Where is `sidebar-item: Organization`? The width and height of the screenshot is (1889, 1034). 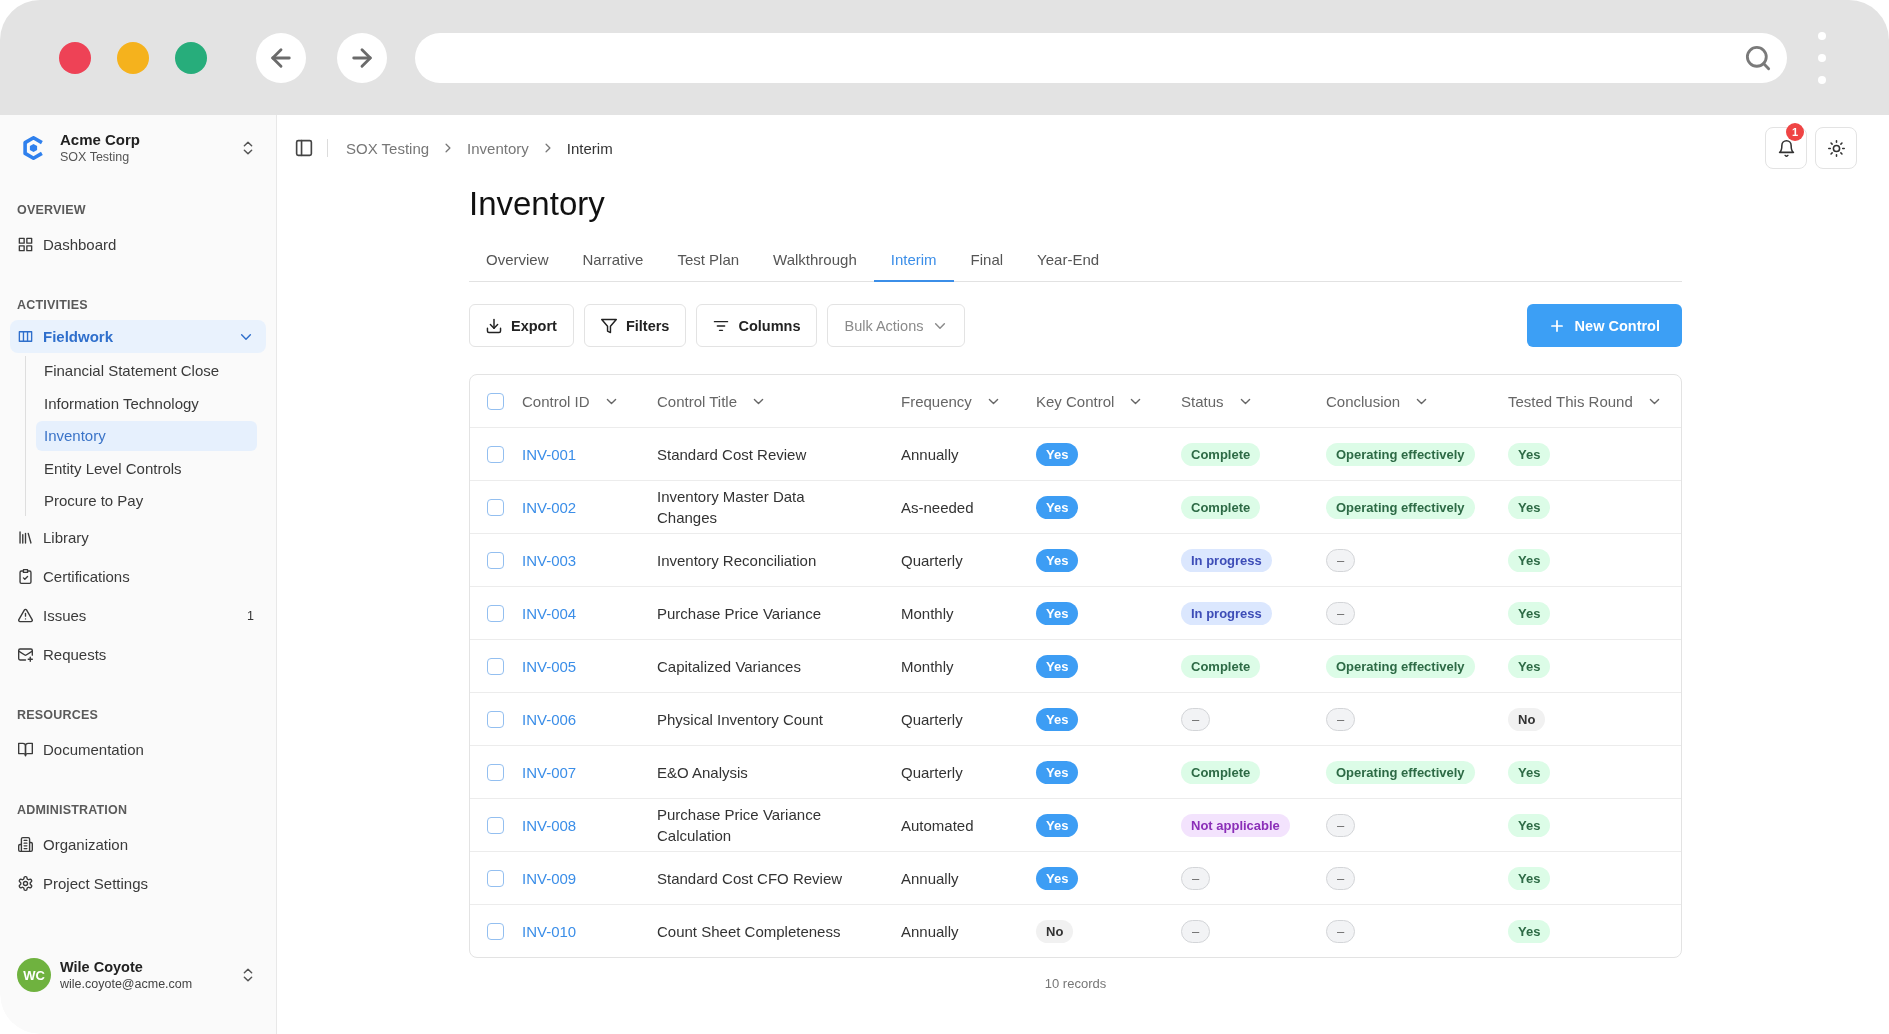
sidebar-item: Organization is located at coordinates (138, 844).